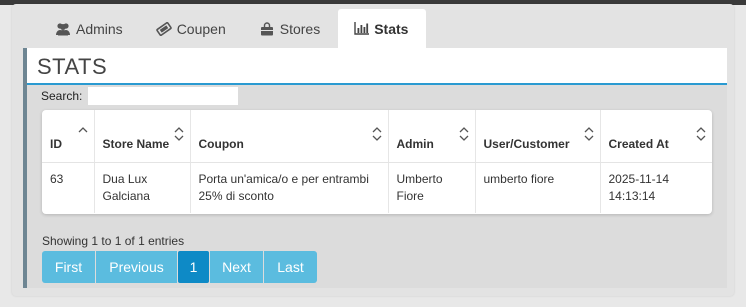 The height and width of the screenshot is (307, 746). I want to click on column-header-id: ID, so click(68, 136).